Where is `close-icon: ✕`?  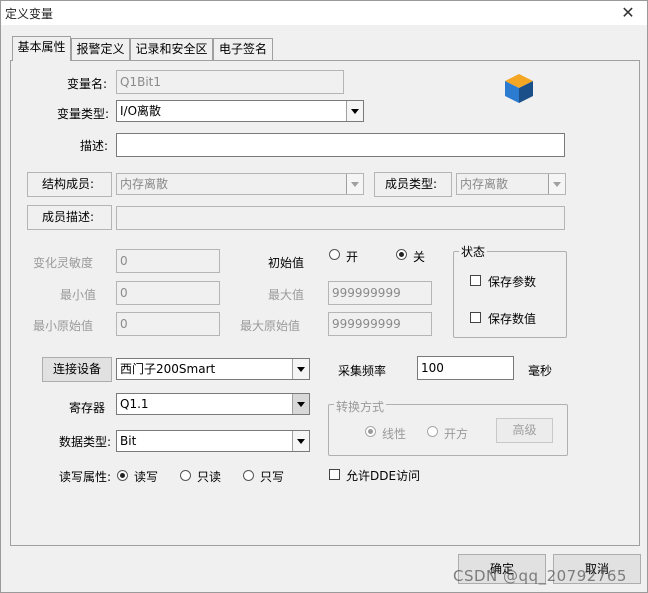
close-icon: ✕ is located at coordinates (628, 13).